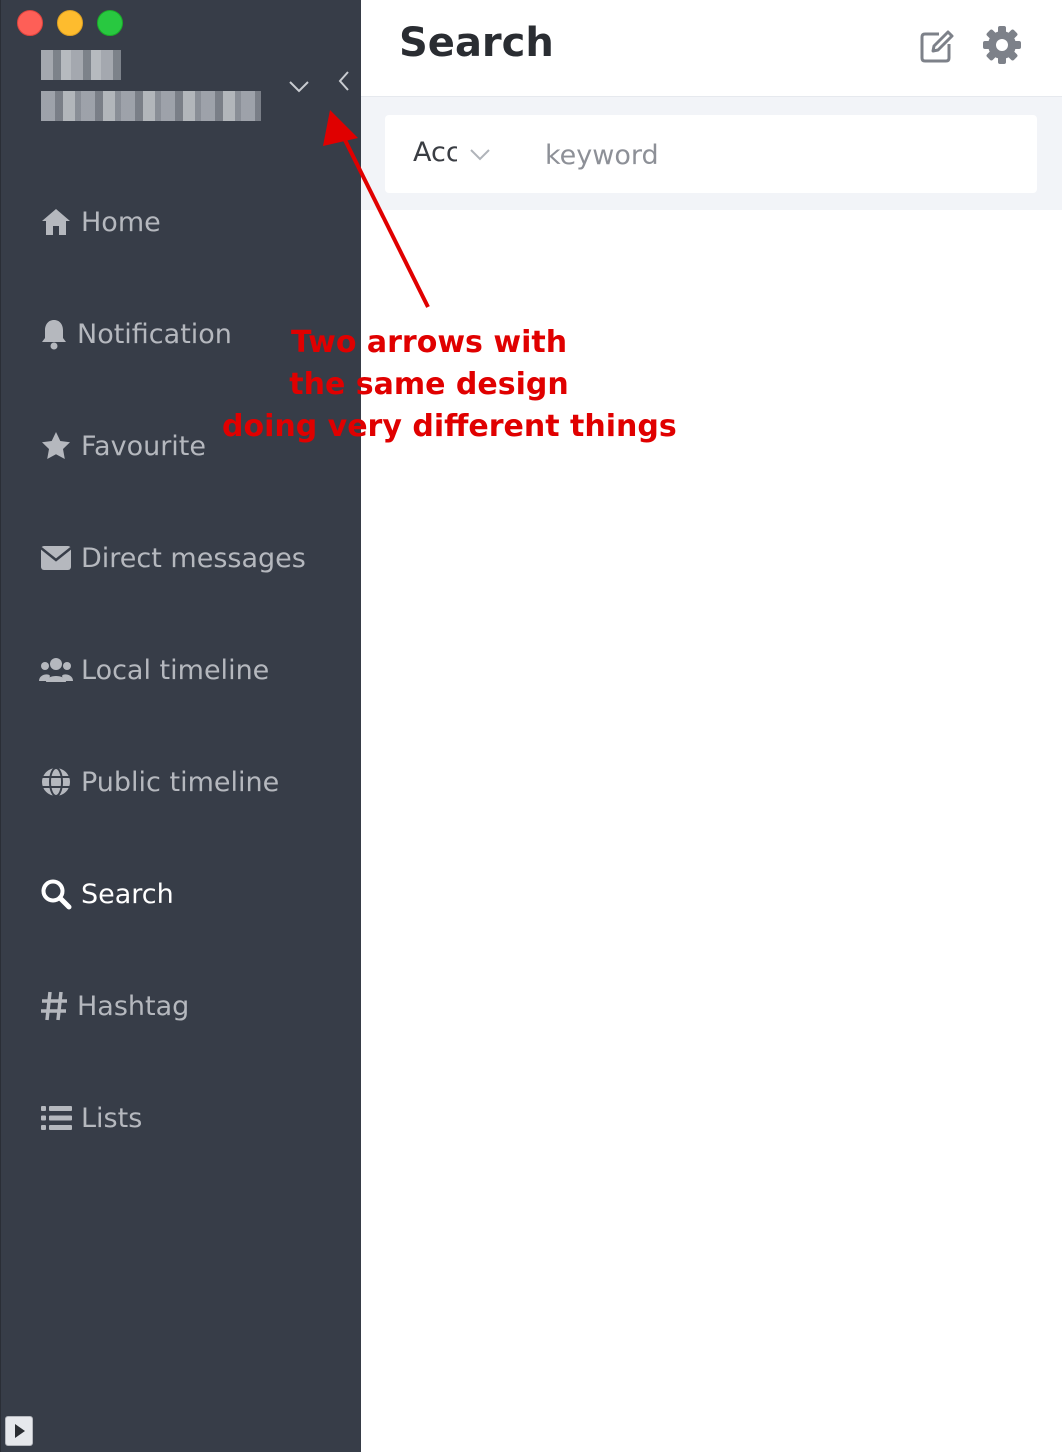 Image resolution: width=1062 pixels, height=1452 pixels. What do you see at coordinates (133, 1006) in the screenshot?
I see `sidebar-item-label: Hashtag` at bounding box center [133, 1006].